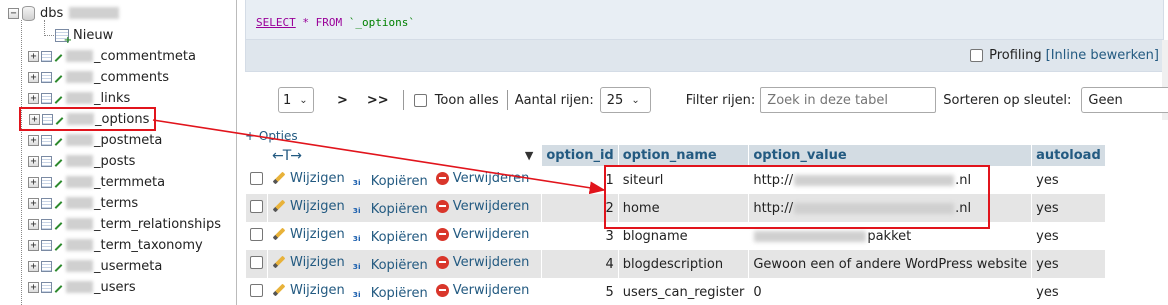 The image size is (1168, 305). What do you see at coordinates (112, 56) in the screenshot?
I see `table-node: + _commentmeta` at bounding box center [112, 56].